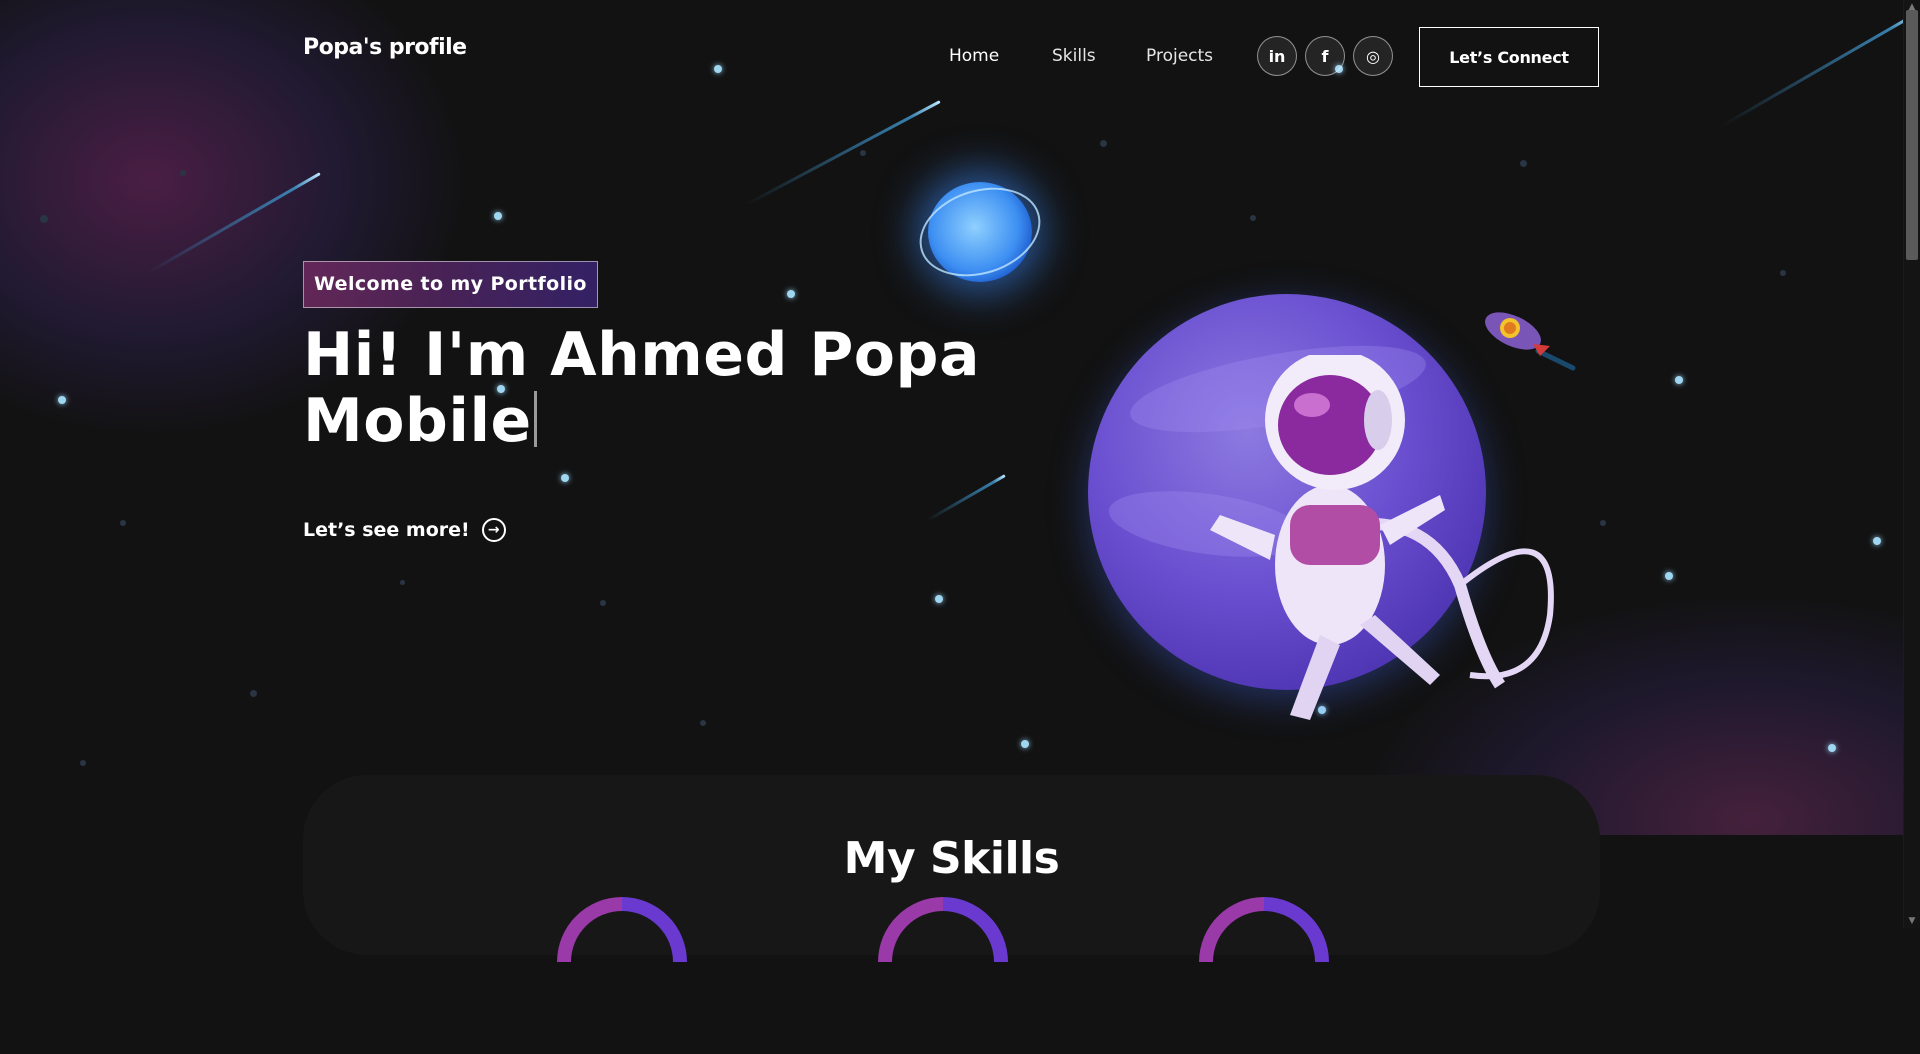 Image resolution: width=1920 pixels, height=1054 pixels. I want to click on headline-line-1: Hi! I'm Ahmed Popa, so click(641, 355).